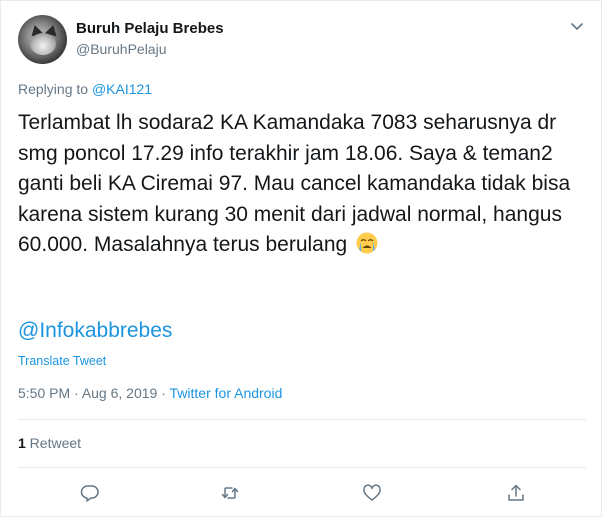 The width and height of the screenshot is (602, 517). What do you see at coordinates (367, 243) in the screenshot?
I see `loudly-crying-face-emoji-icon` at bounding box center [367, 243].